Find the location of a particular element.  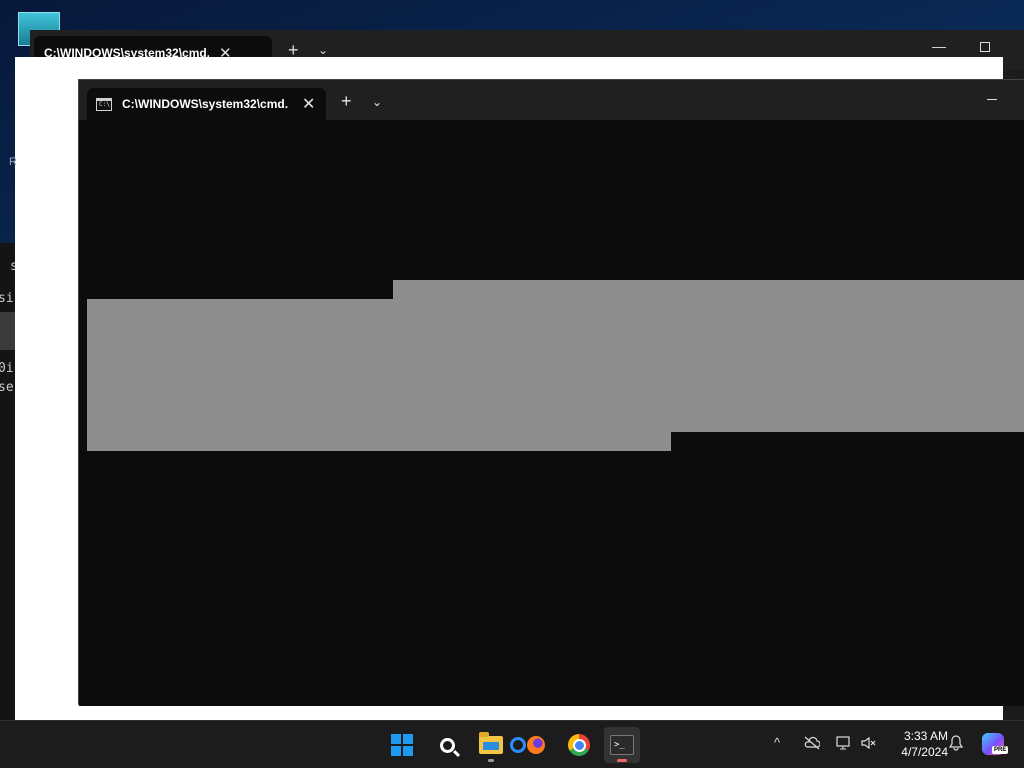

firefox-icon is located at coordinates (536, 745).